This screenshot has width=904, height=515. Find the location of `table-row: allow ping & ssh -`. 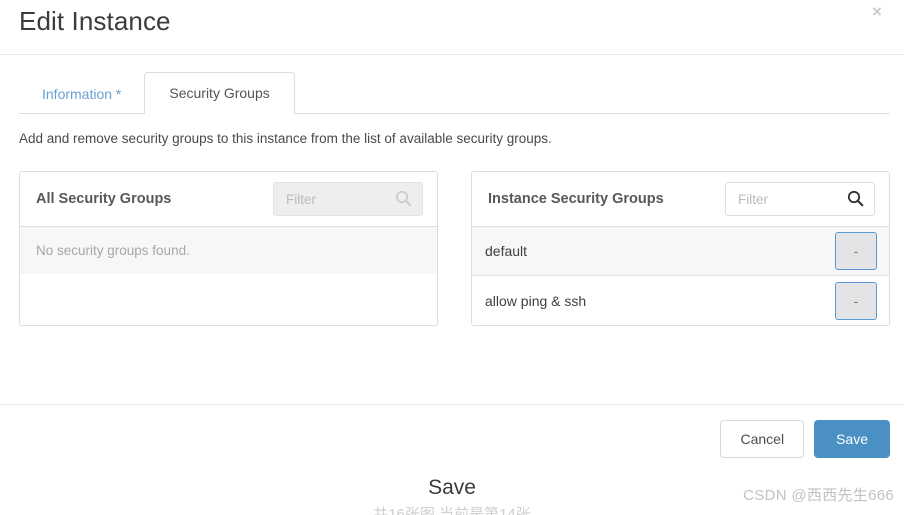

table-row: allow ping & ssh - is located at coordinates (680, 300).